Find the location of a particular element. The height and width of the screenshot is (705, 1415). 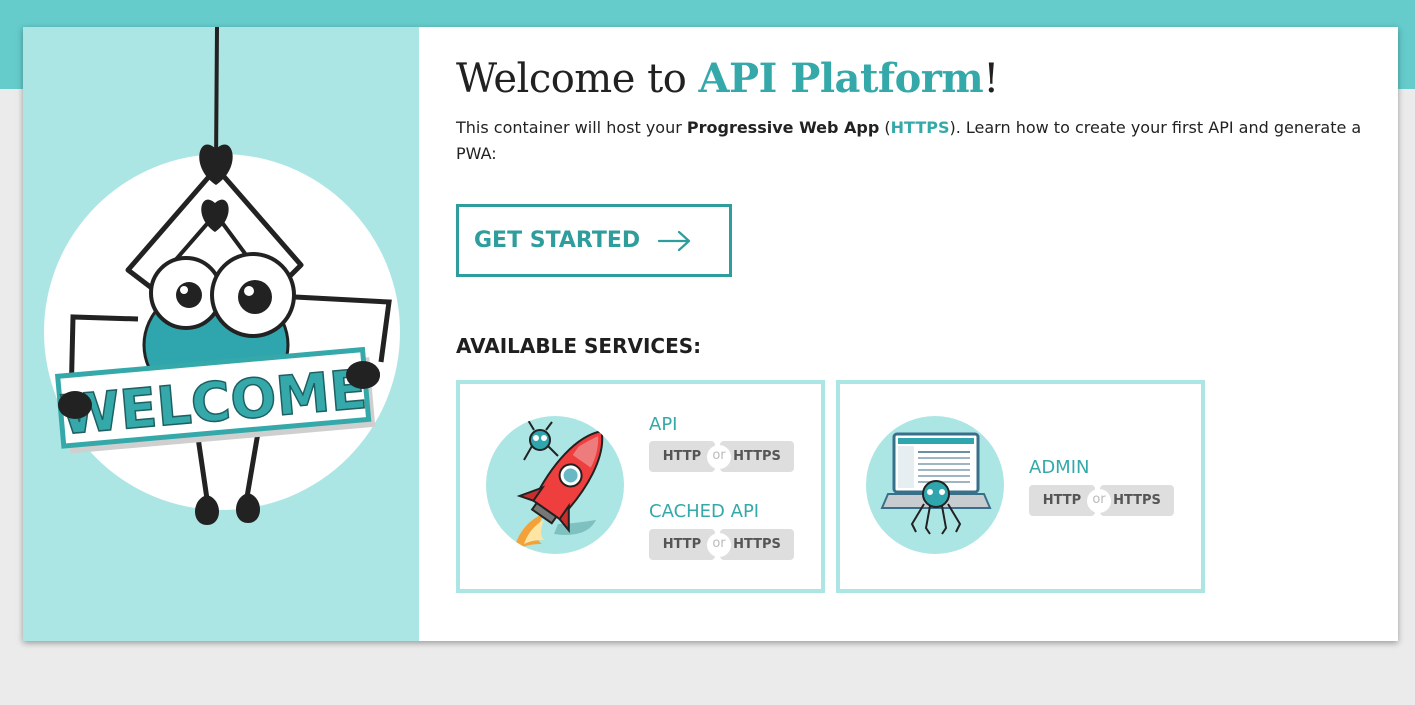

api-links: HTTP HTTPS or is located at coordinates (721, 456).